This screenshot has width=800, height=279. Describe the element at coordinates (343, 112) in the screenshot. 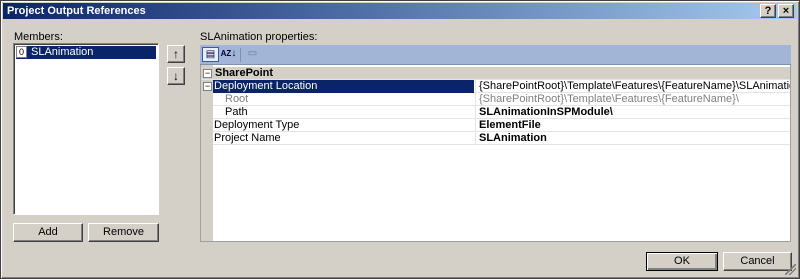

I see `property-name: Path` at that location.